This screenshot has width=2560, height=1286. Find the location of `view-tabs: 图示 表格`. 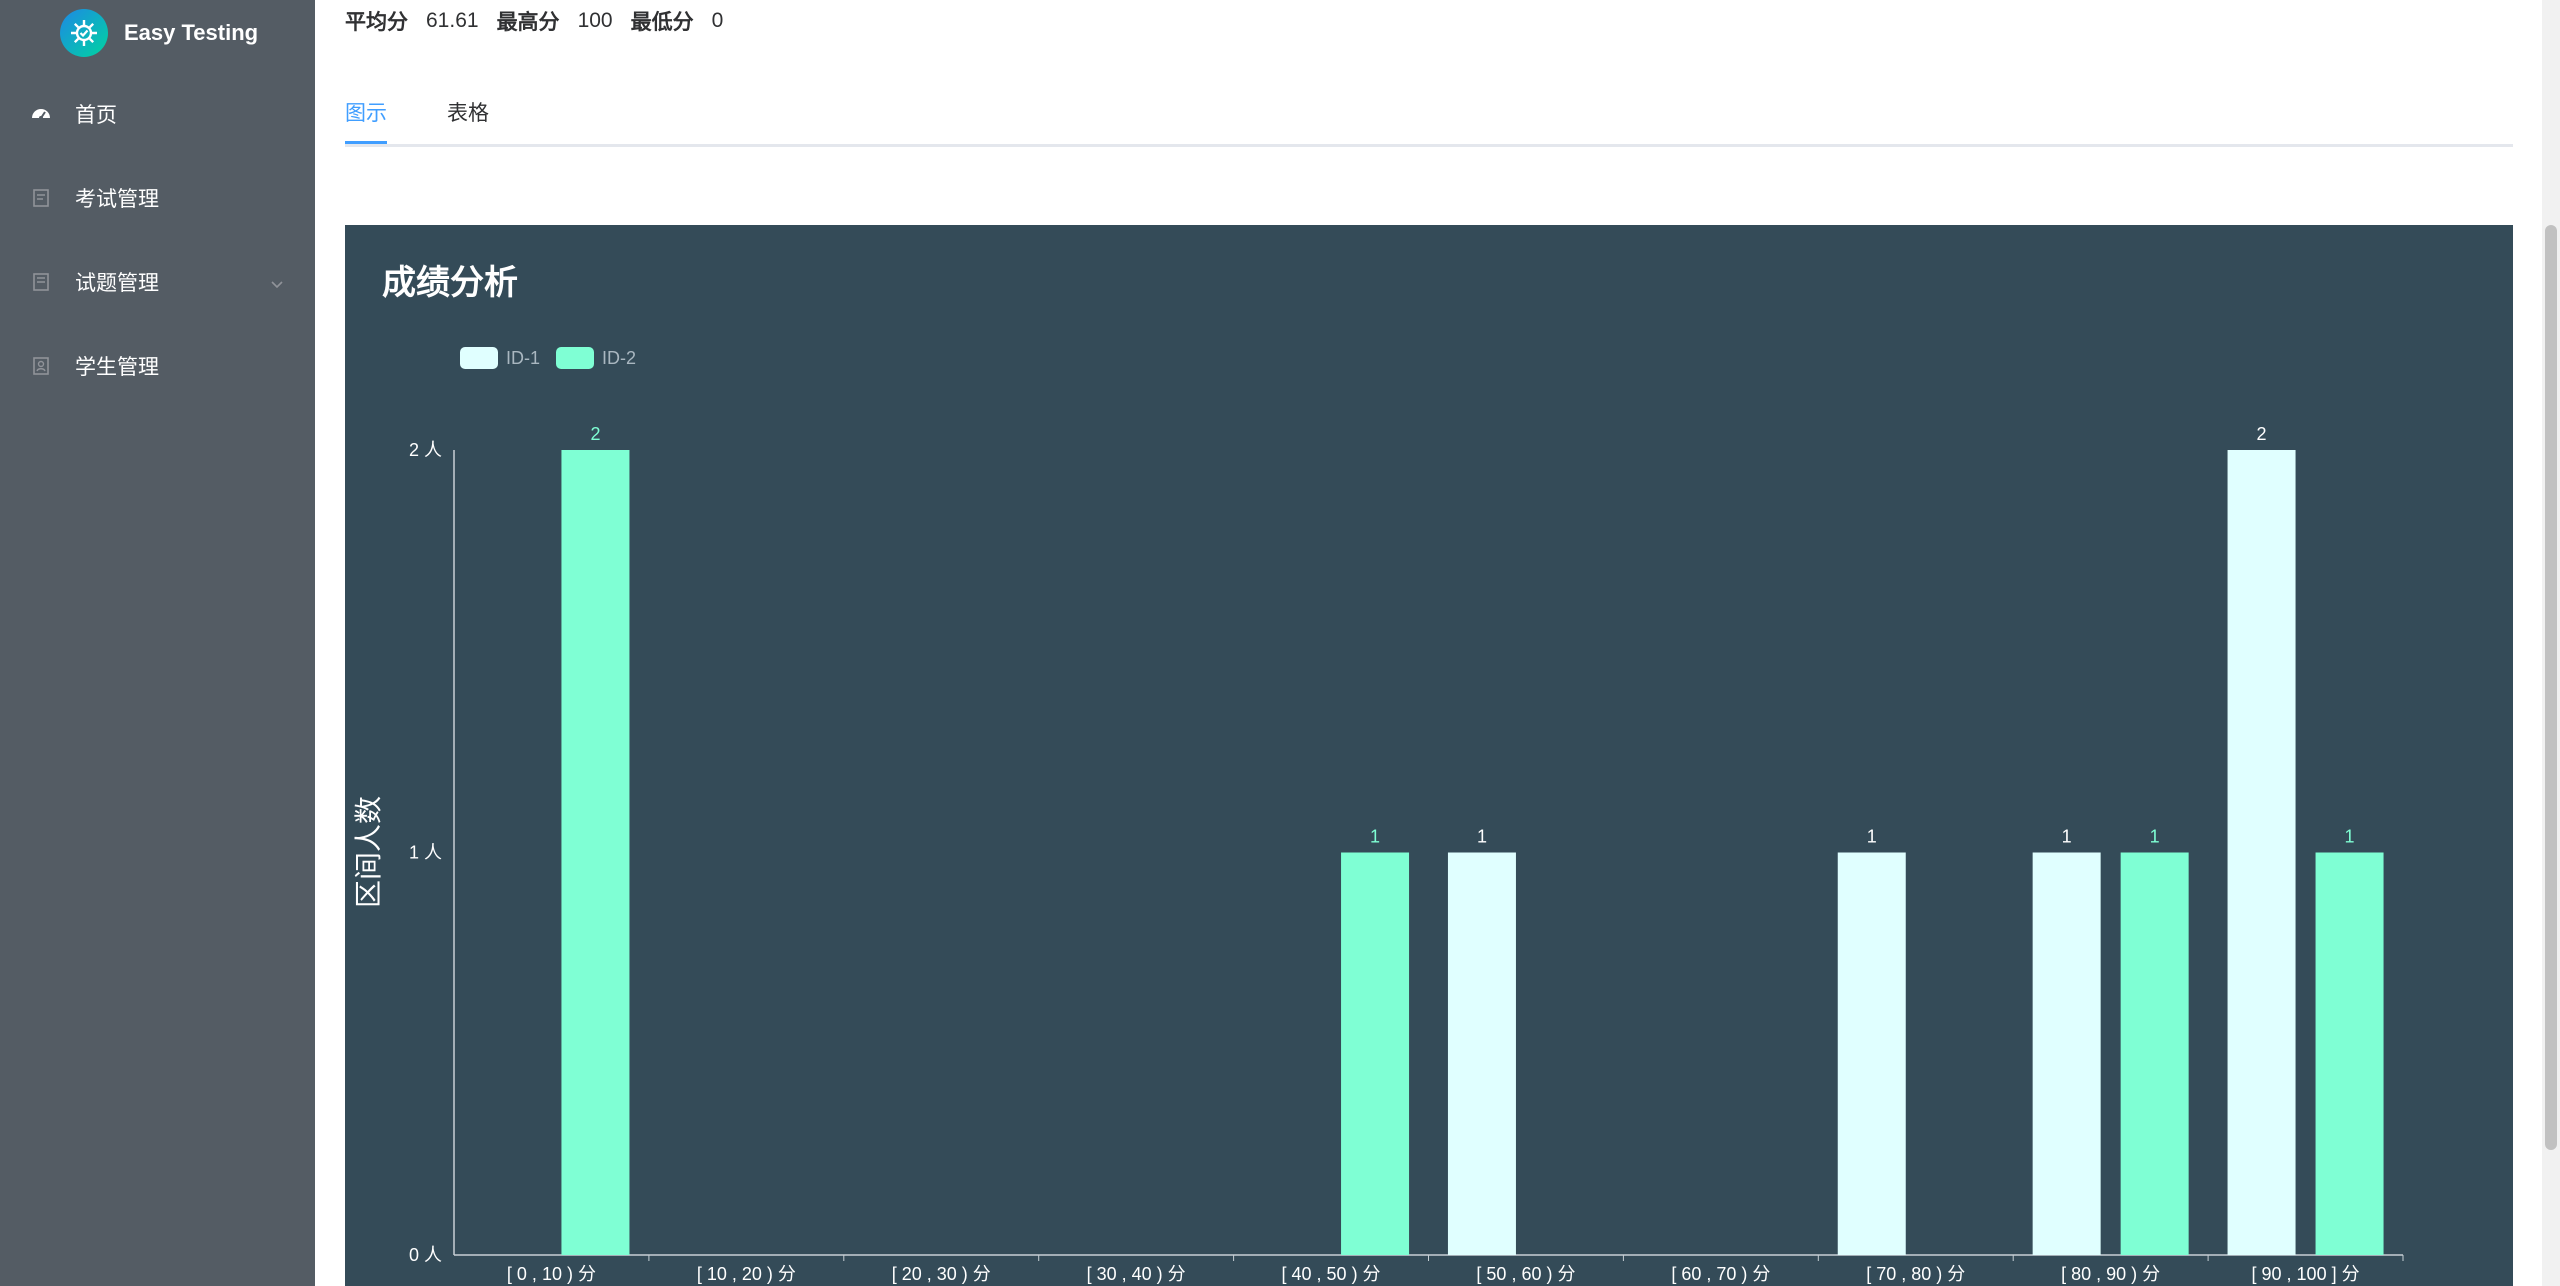

view-tabs: 图示 表格 is located at coordinates (1429, 119).